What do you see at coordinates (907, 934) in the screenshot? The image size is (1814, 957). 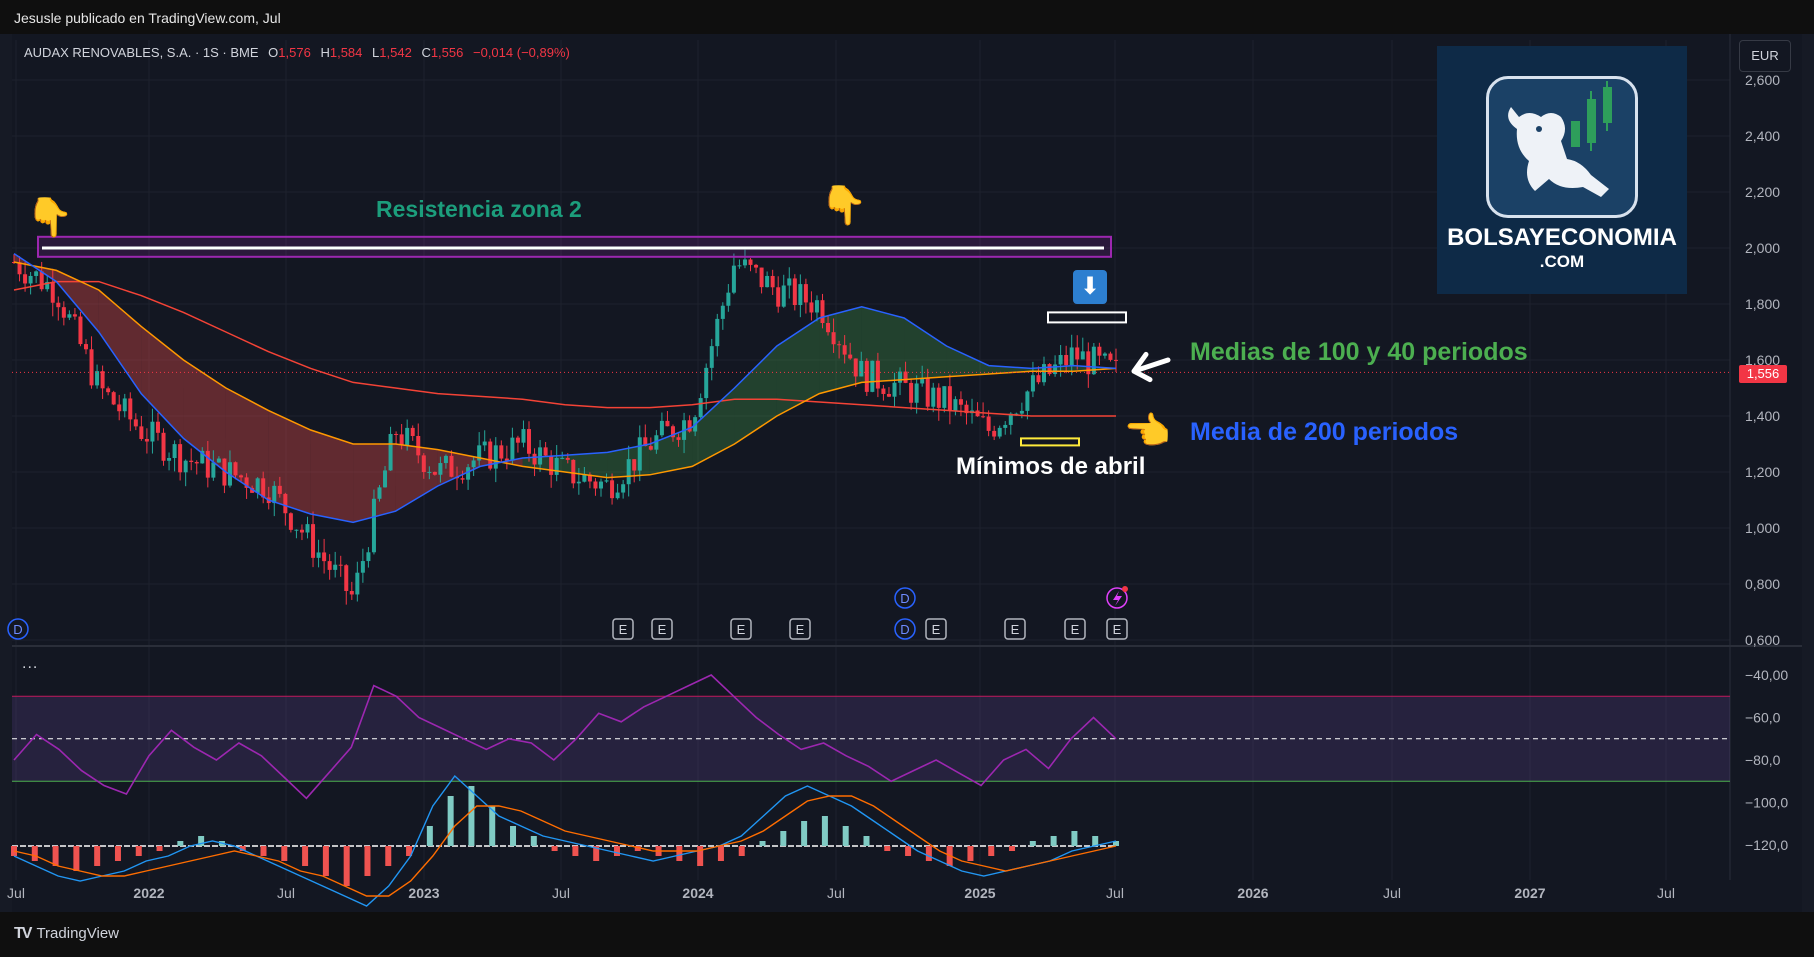 I see `footer-bar: TV TradingView` at bounding box center [907, 934].